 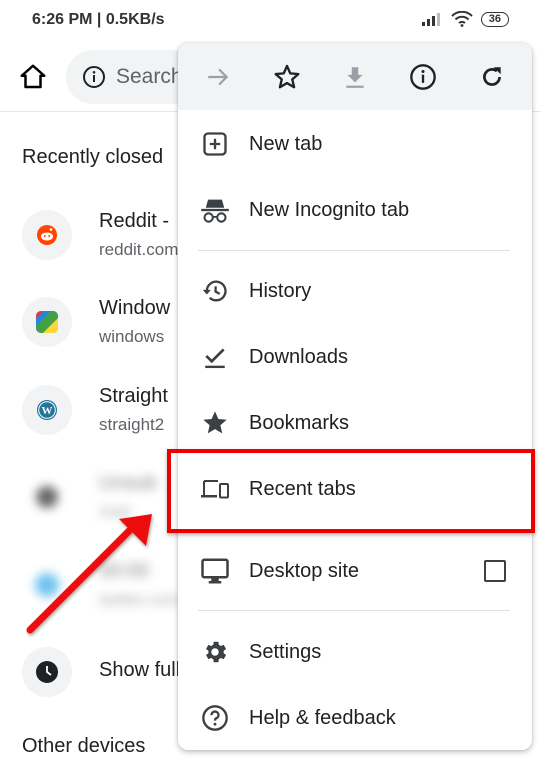 What do you see at coordinates (135, 308) in the screenshot?
I see `tab-title: Window` at bounding box center [135, 308].